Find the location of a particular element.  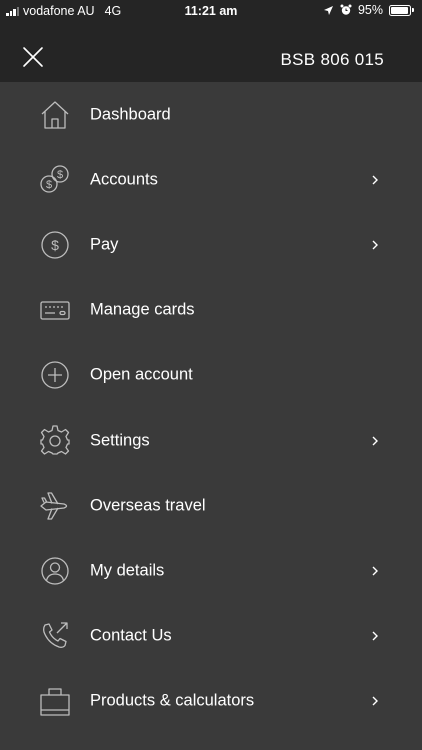

menu-item-label: Manage cards is located at coordinates (142, 309).